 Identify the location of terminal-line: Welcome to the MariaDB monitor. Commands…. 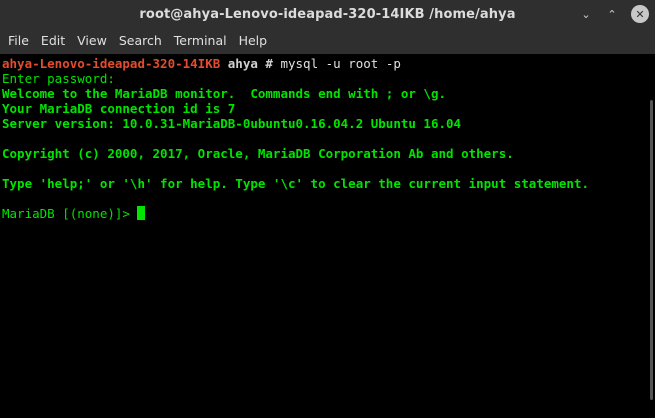
(224, 93).